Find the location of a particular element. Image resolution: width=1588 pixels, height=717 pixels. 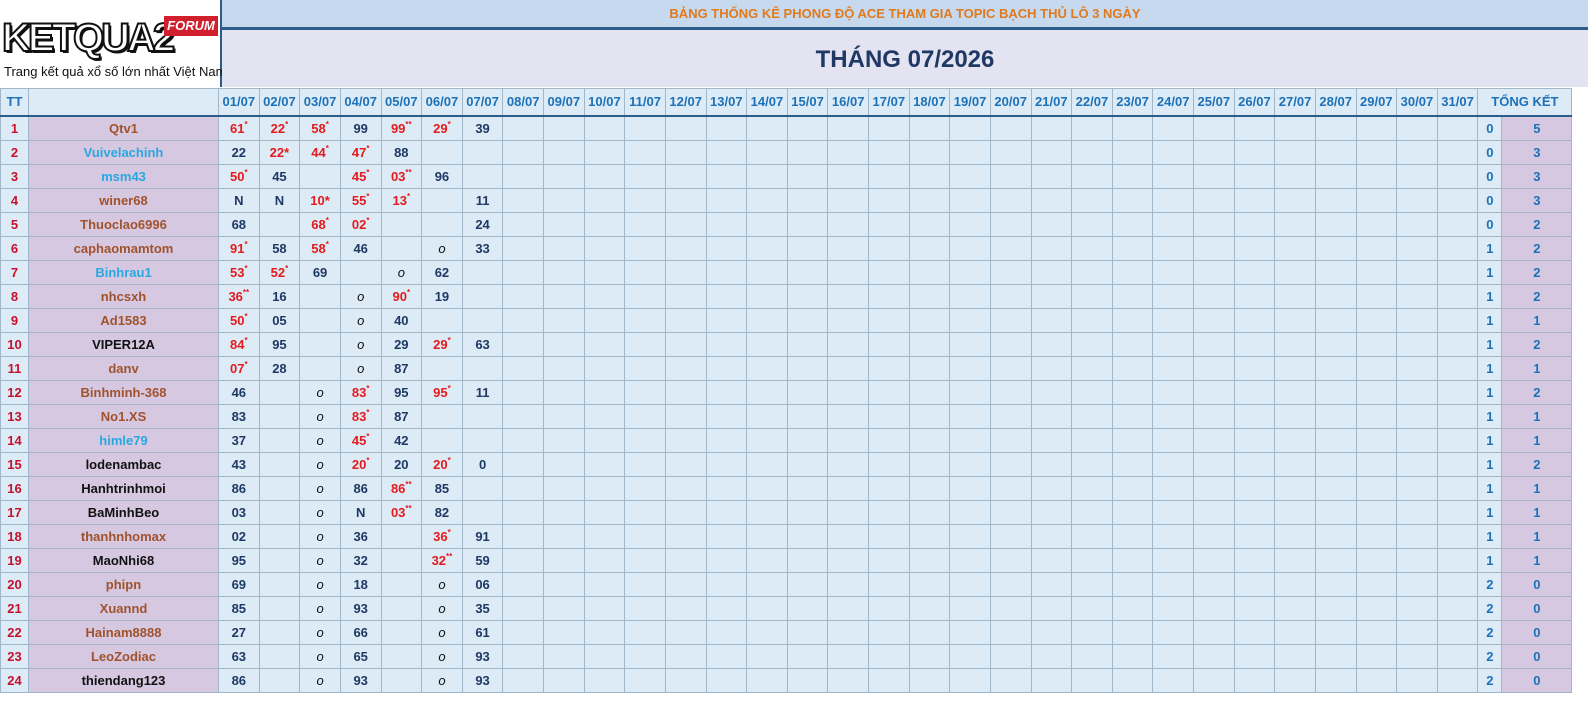

day-cell: 20* is located at coordinates (442, 464).